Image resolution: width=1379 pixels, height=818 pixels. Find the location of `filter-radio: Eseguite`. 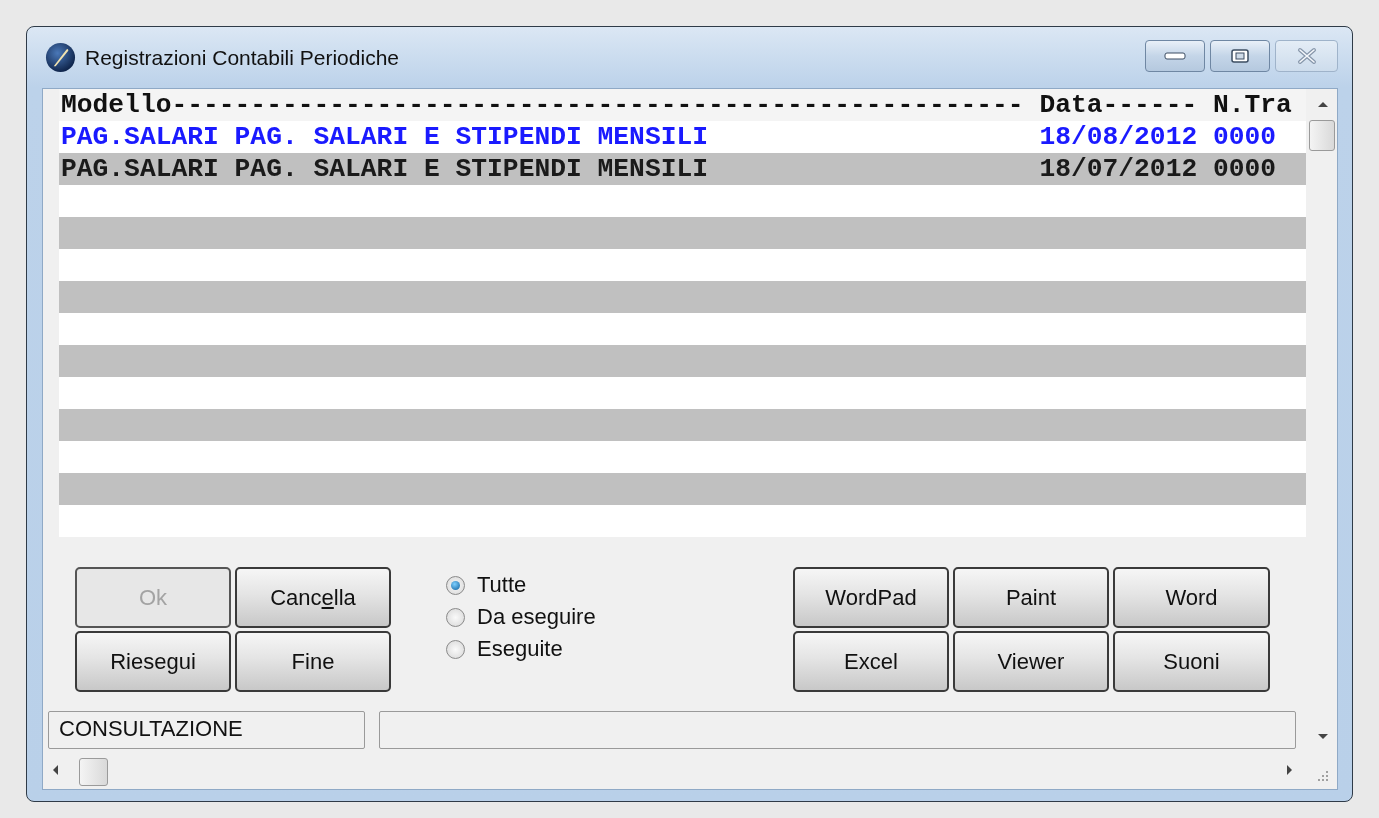

filter-radio: Eseguite is located at coordinates (521, 649).